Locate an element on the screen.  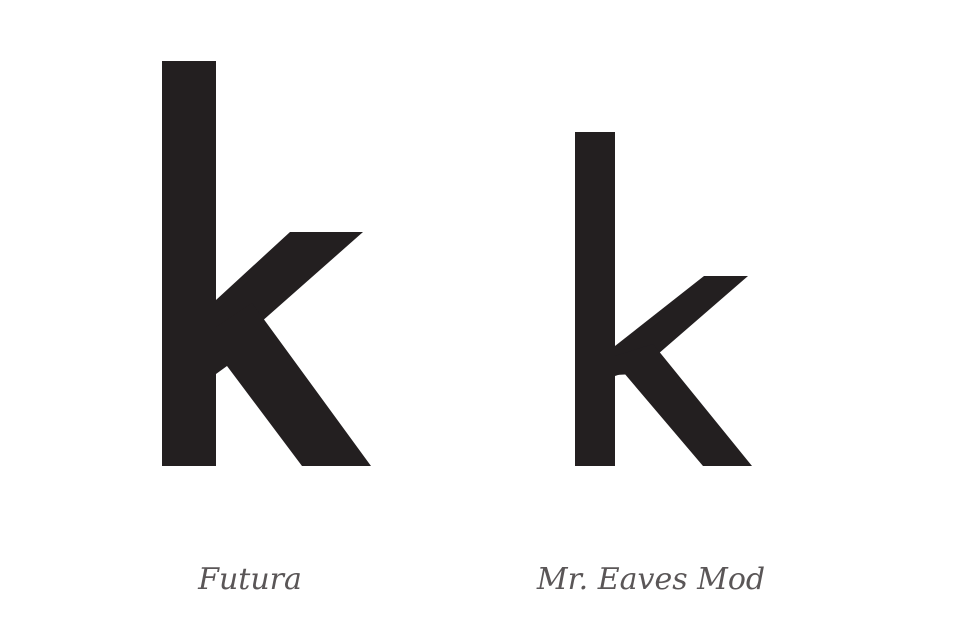
futura-k-stem is located at coordinates (189, 263).